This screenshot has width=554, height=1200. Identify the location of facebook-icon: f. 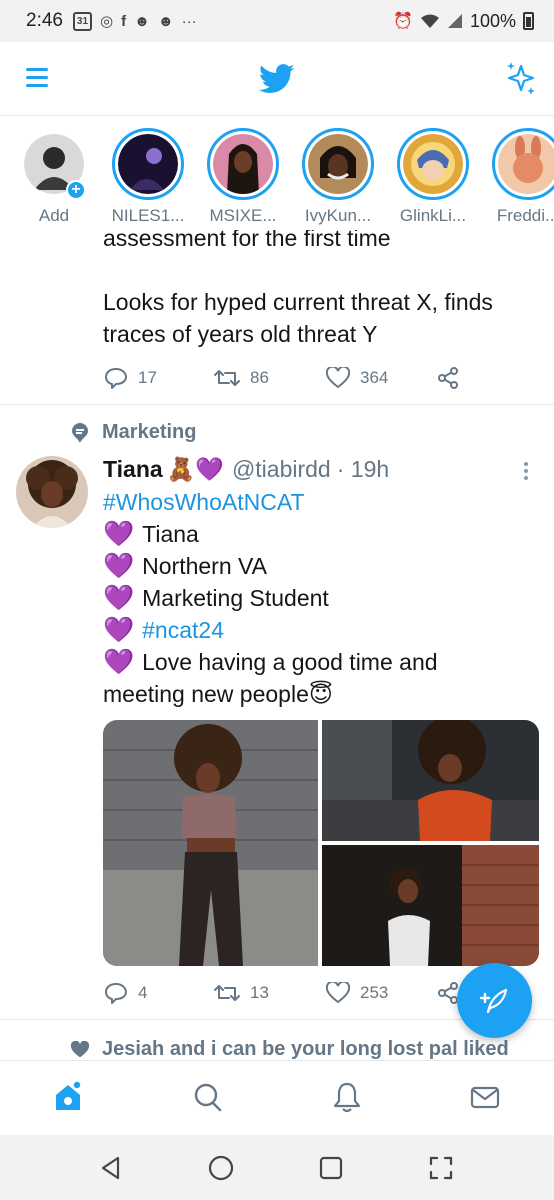
(124, 21).